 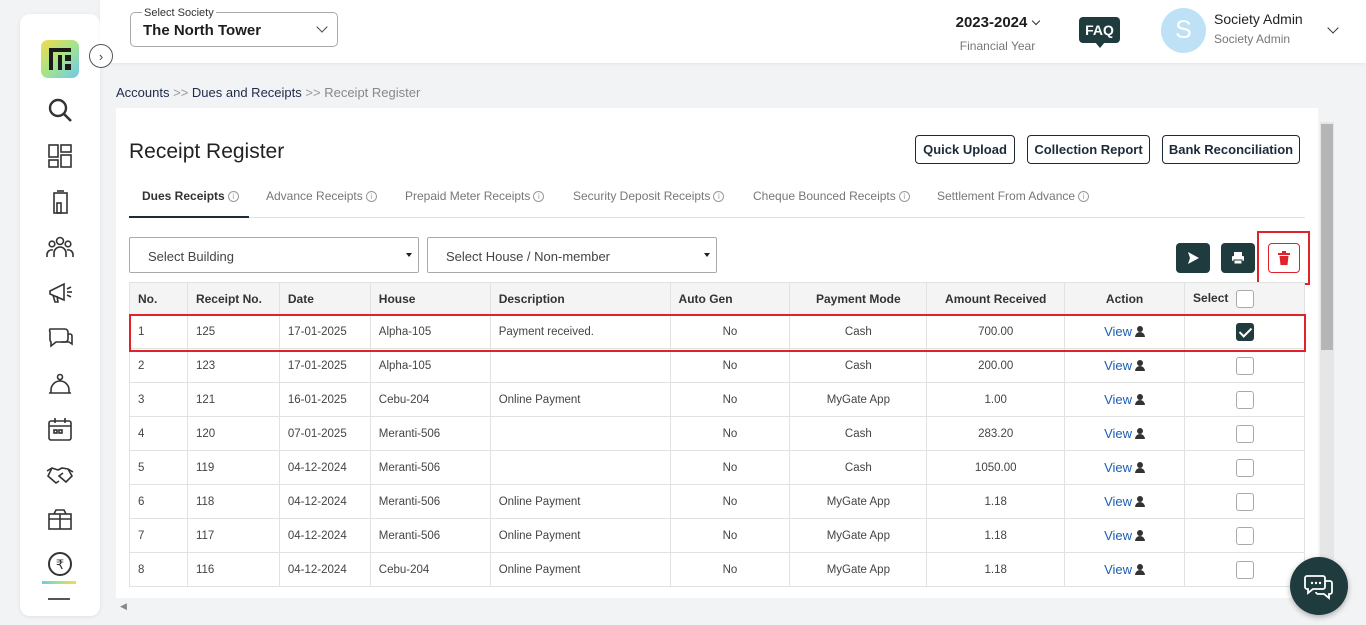 What do you see at coordinates (142, 92) in the screenshot?
I see `breadcrumb-accounts: Accounts` at bounding box center [142, 92].